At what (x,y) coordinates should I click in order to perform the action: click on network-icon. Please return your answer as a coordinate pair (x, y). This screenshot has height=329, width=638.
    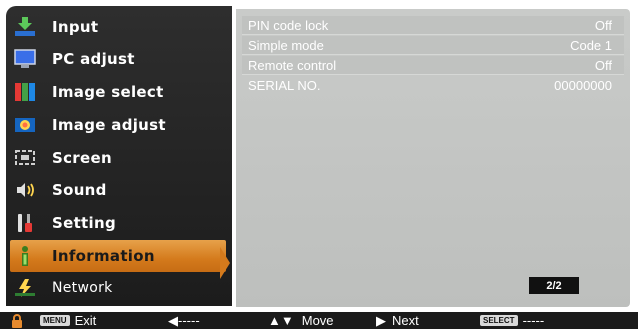
    Looking at the image, I should click on (25, 288).